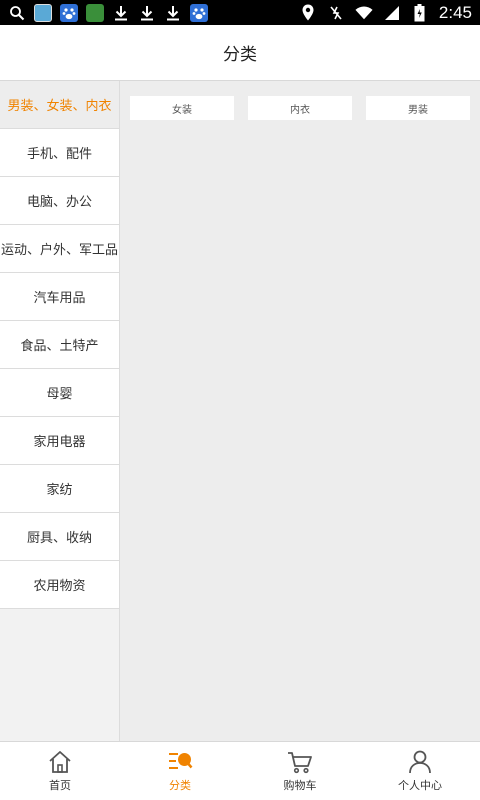 This screenshot has width=480, height=800. Describe the element at coordinates (240, 12) in the screenshot. I see `status-bar: 2:45` at that location.